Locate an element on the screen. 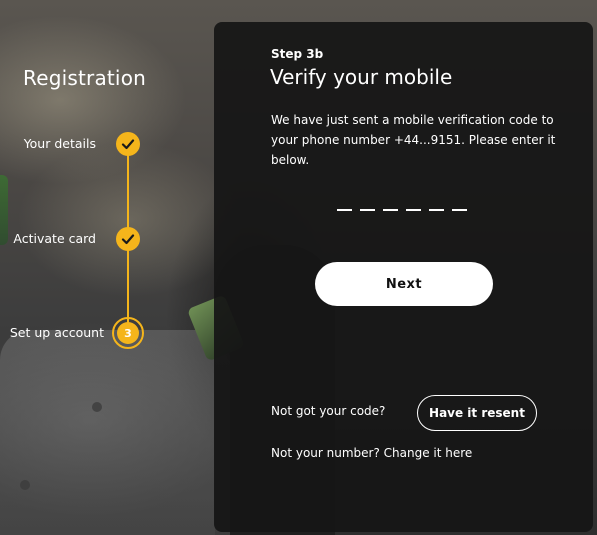 Image resolution: width=597 pixels, height=535 pixels. step-set-up-account: Set up account 3 is located at coordinates (74, 333).